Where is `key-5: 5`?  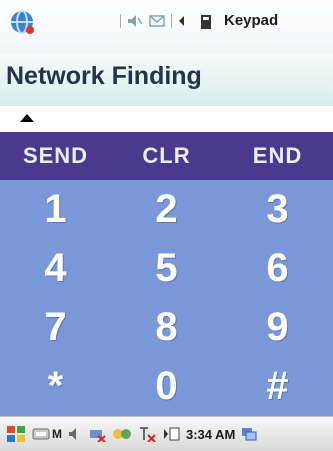
key-5: 5 is located at coordinates (166, 268).